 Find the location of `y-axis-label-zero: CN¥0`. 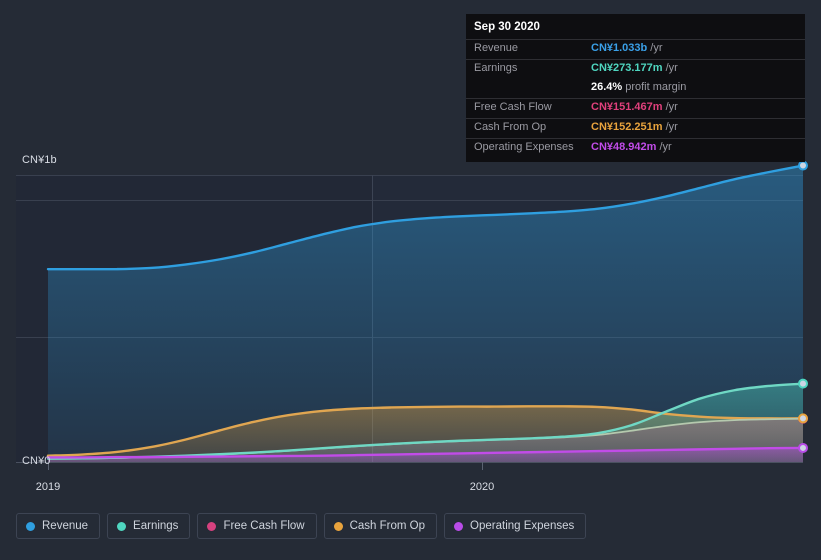

y-axis-label-zero: CN¥0 is located at coordinates (36, 461).